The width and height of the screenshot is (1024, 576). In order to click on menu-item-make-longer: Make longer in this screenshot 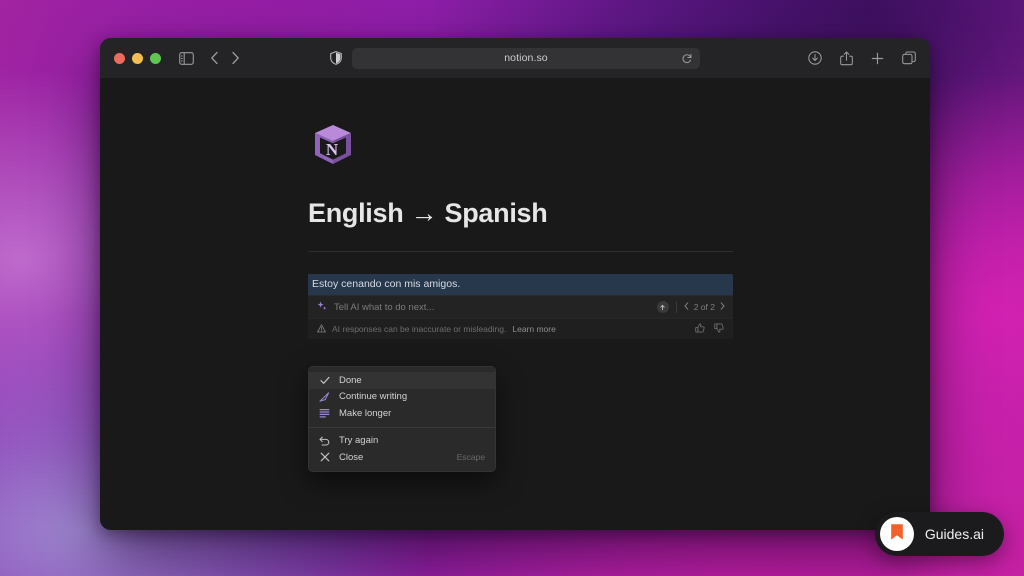, I will do `click(402, 413)`.